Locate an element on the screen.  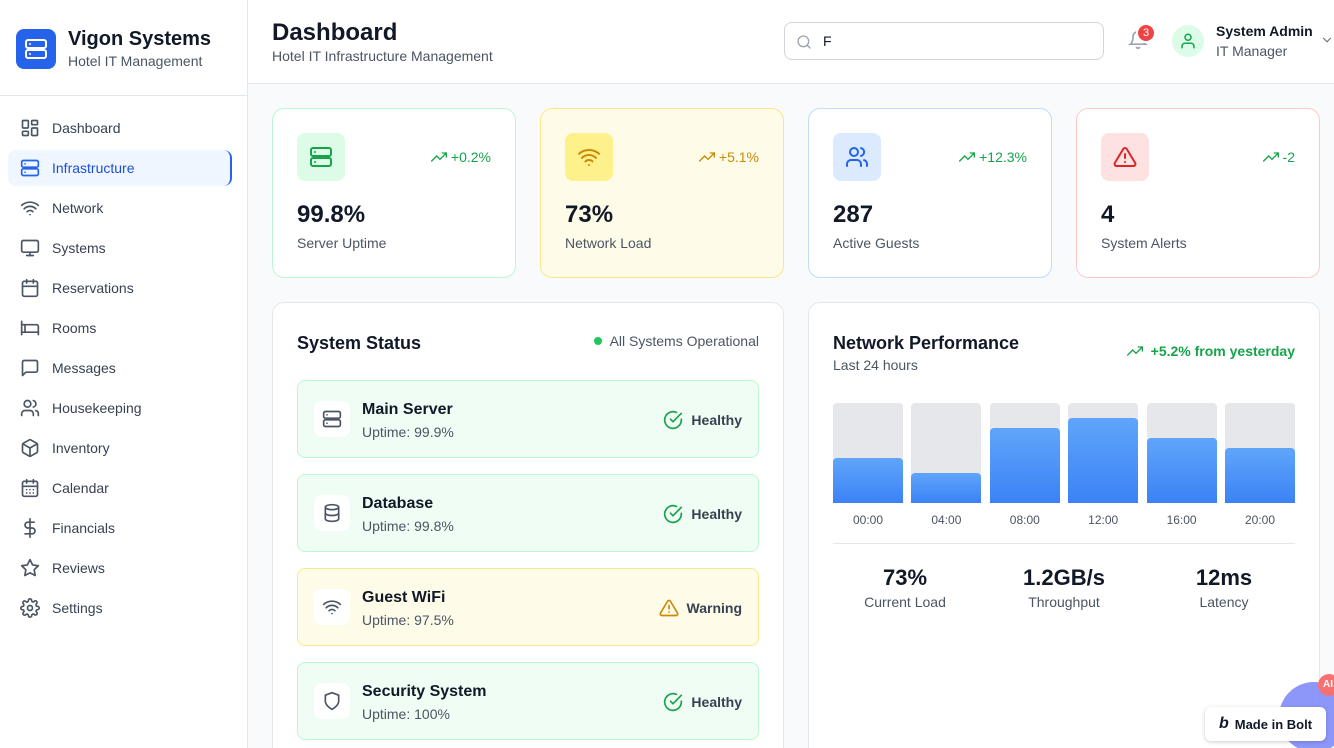
sidebar-item-housekeeping: Housekeeping is located at coordinates (120, 408).